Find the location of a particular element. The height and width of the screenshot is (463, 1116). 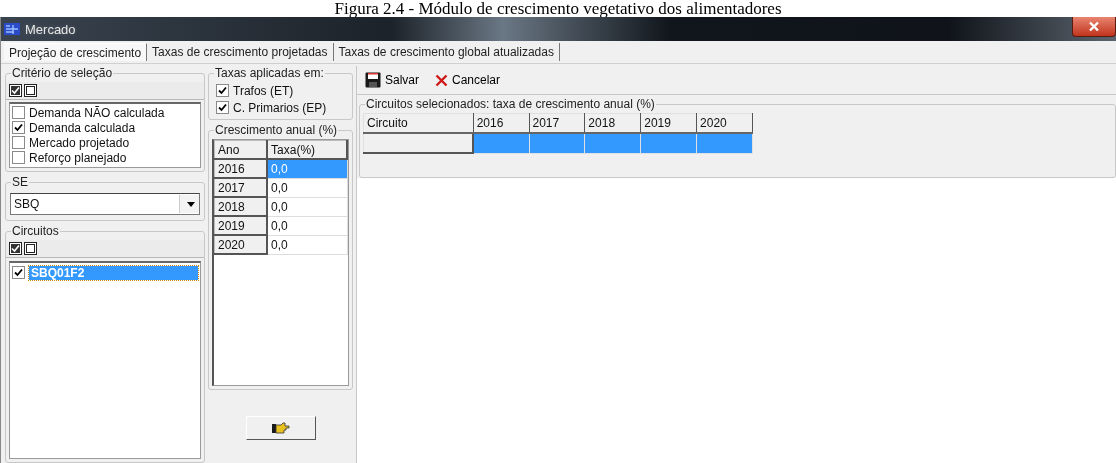

tab: Taxas de crescimento projetadas is located at coordinates (240, 52).